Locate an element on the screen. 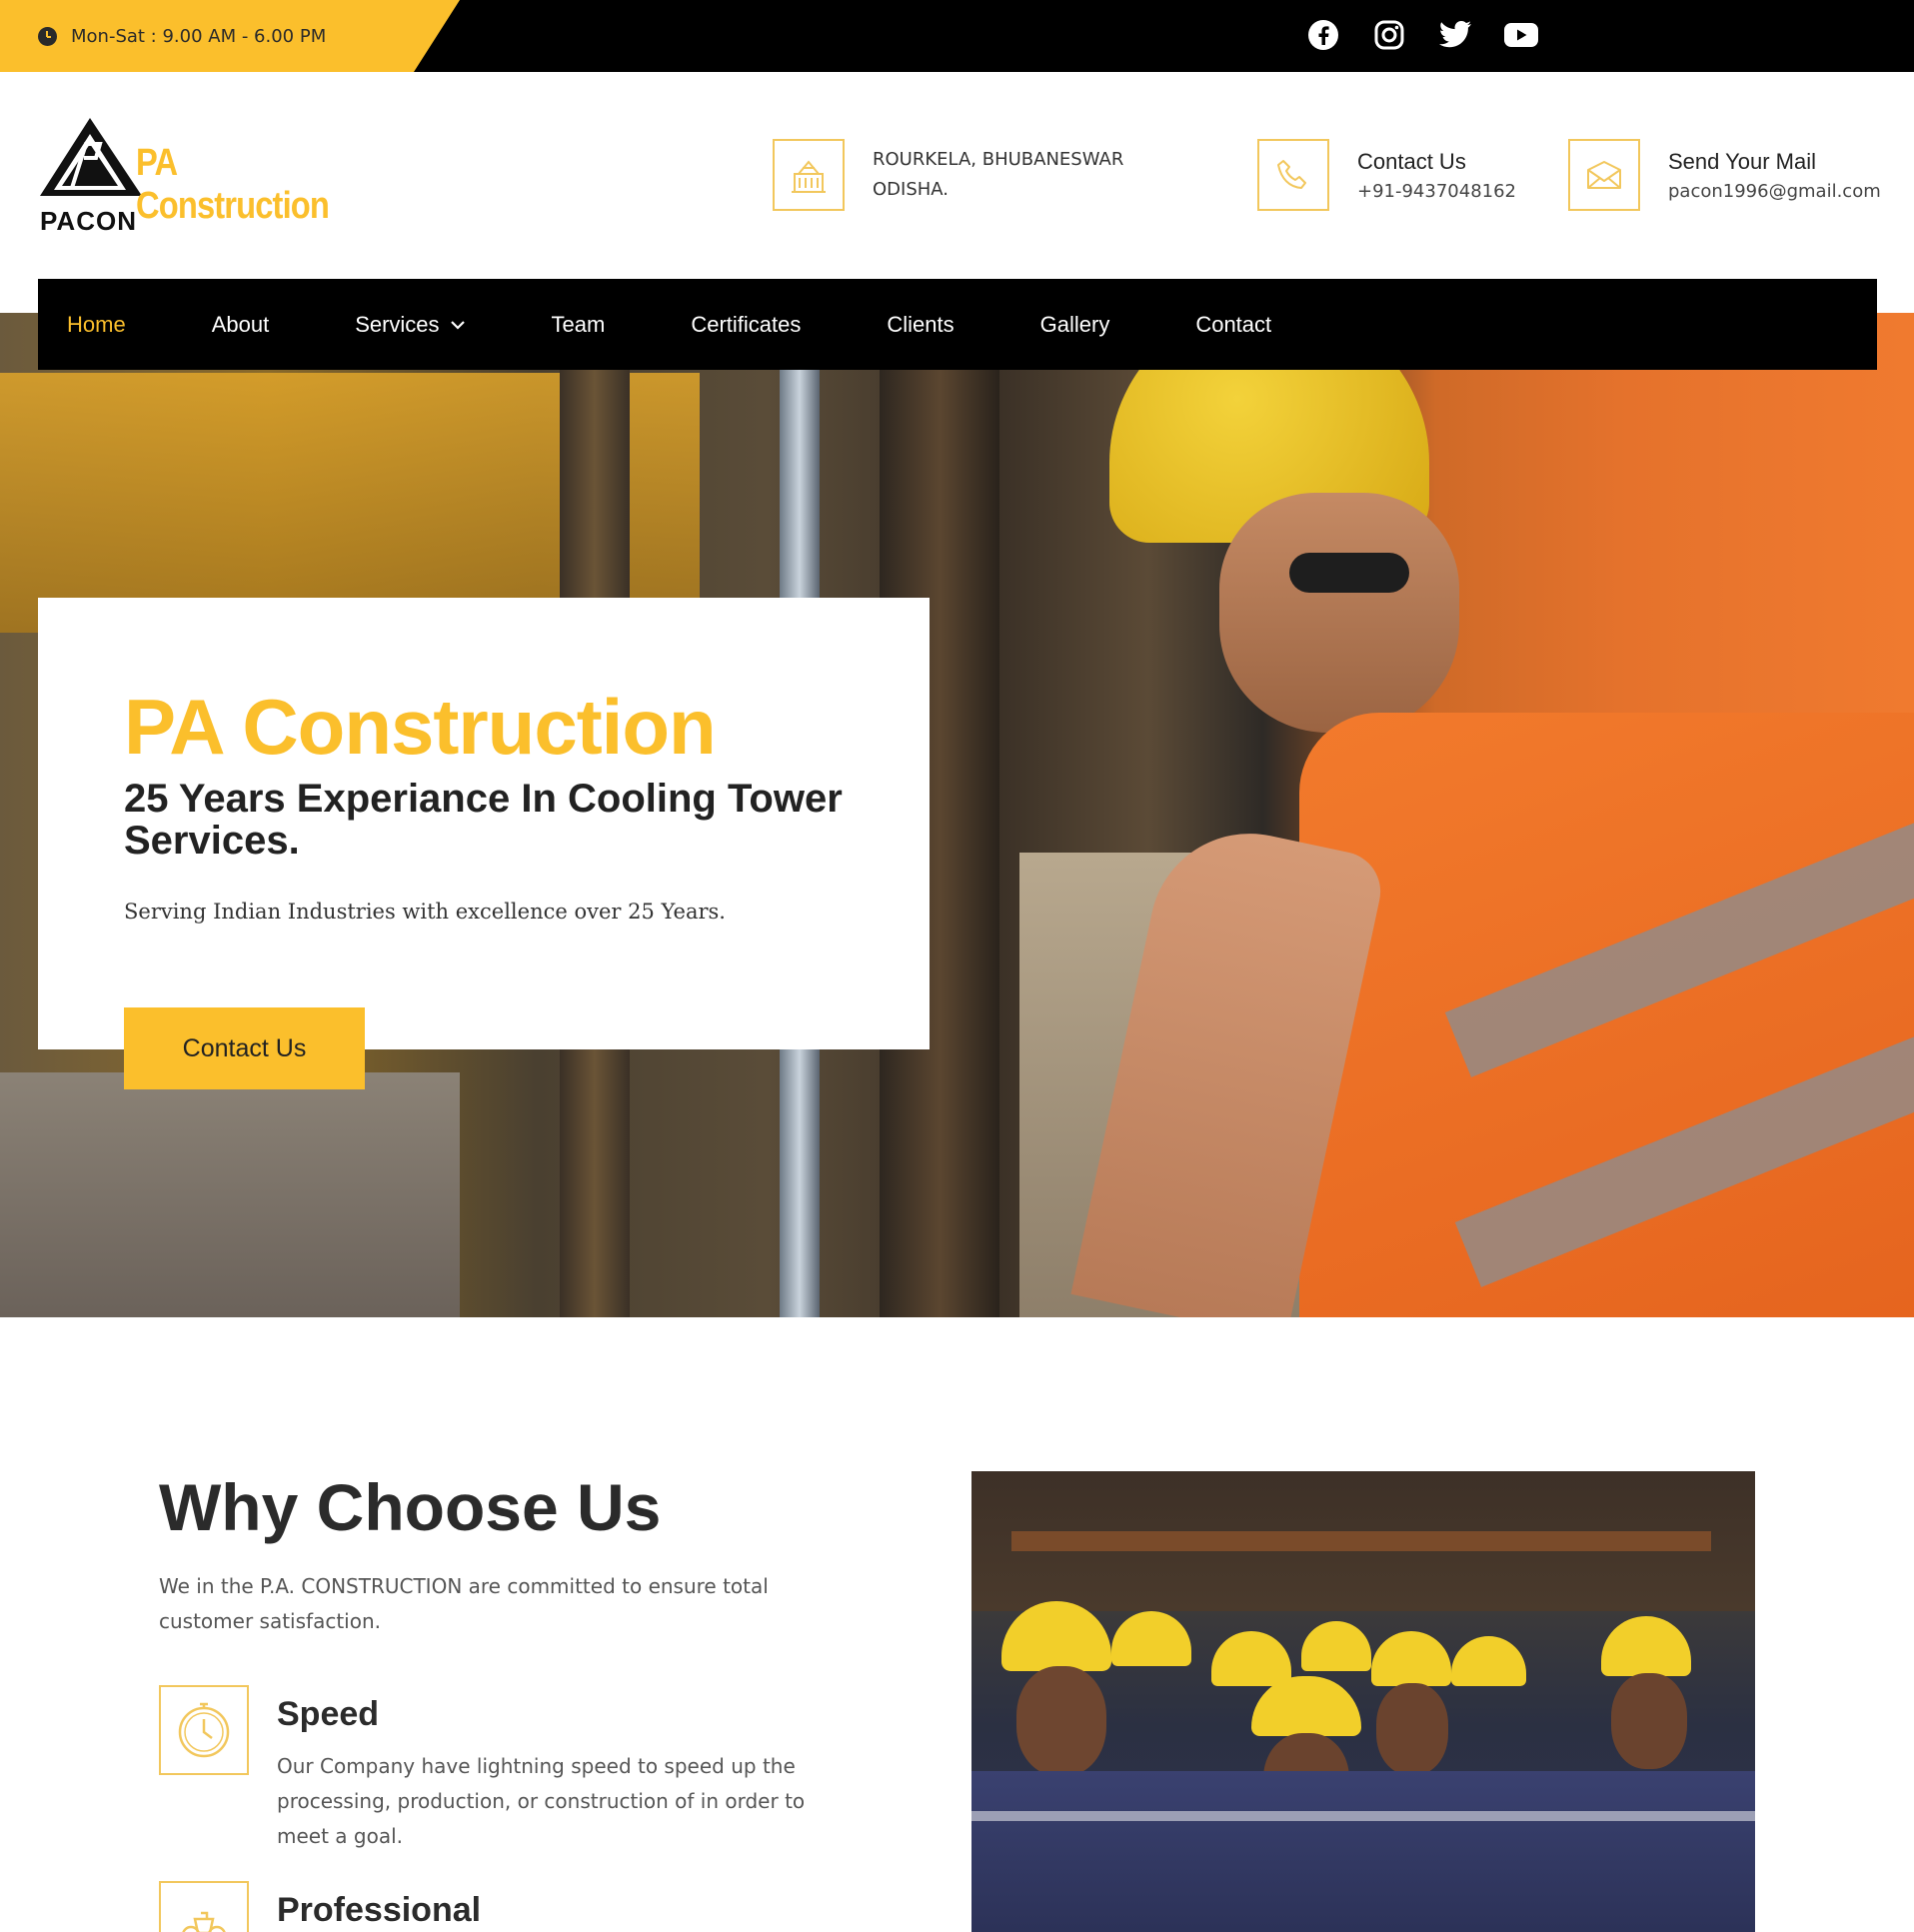  contact-info: Contact Us +91-9437048162 is located at coordinates (1386, 175).